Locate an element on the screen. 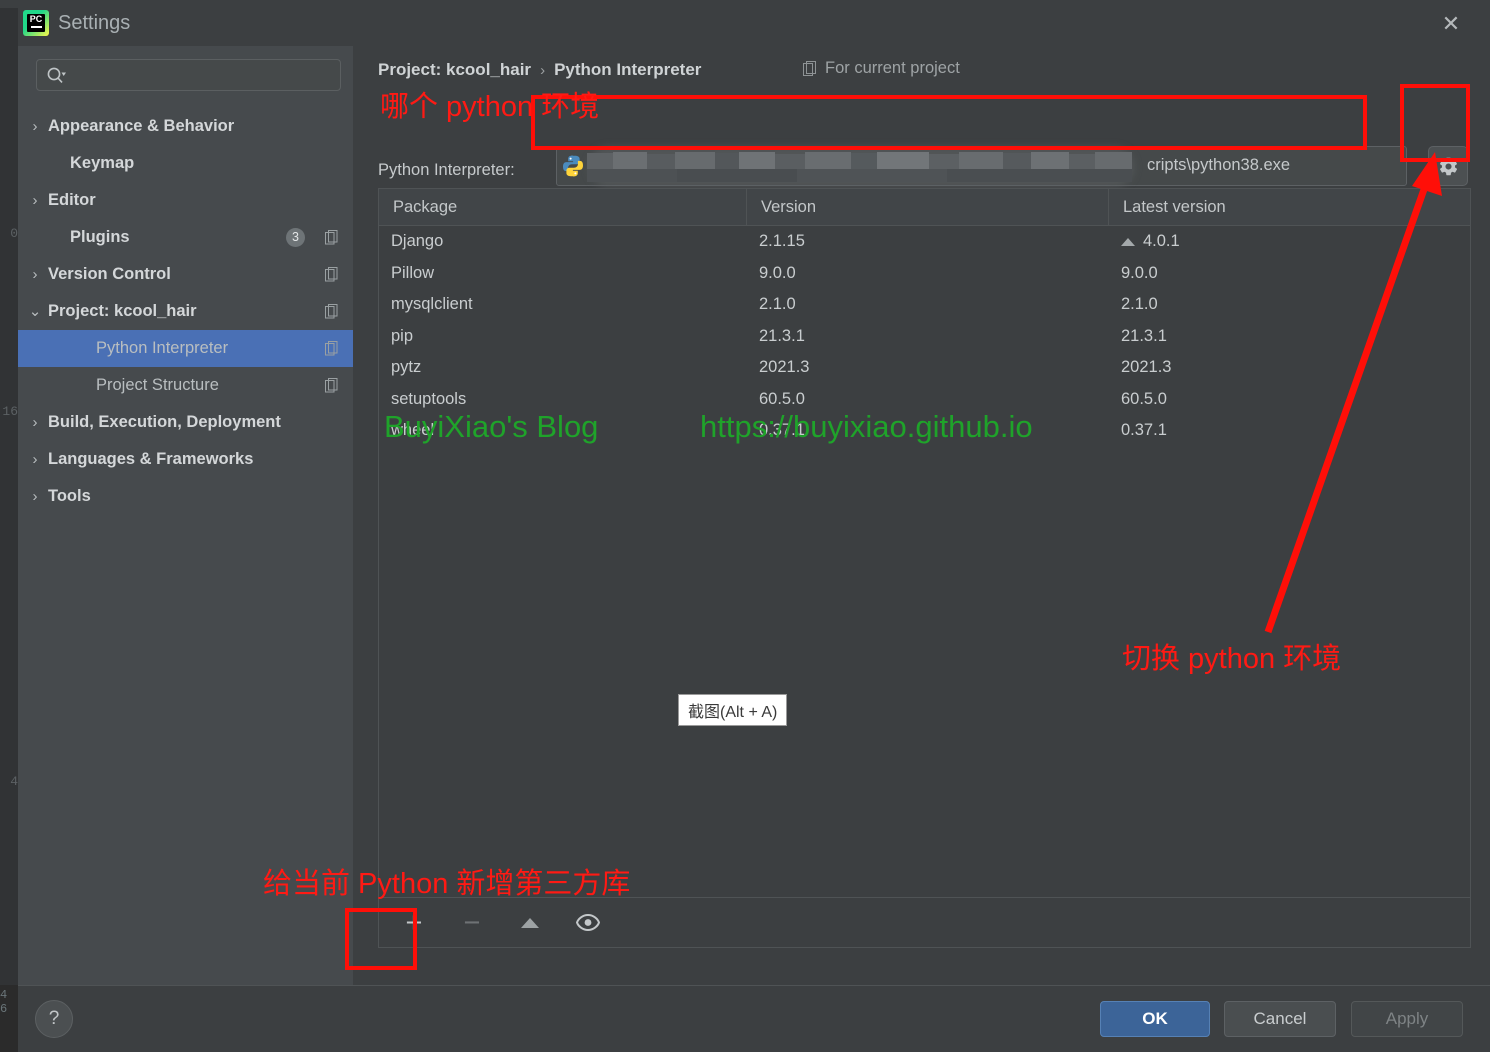  search-box is located at coordinates (188, 75).